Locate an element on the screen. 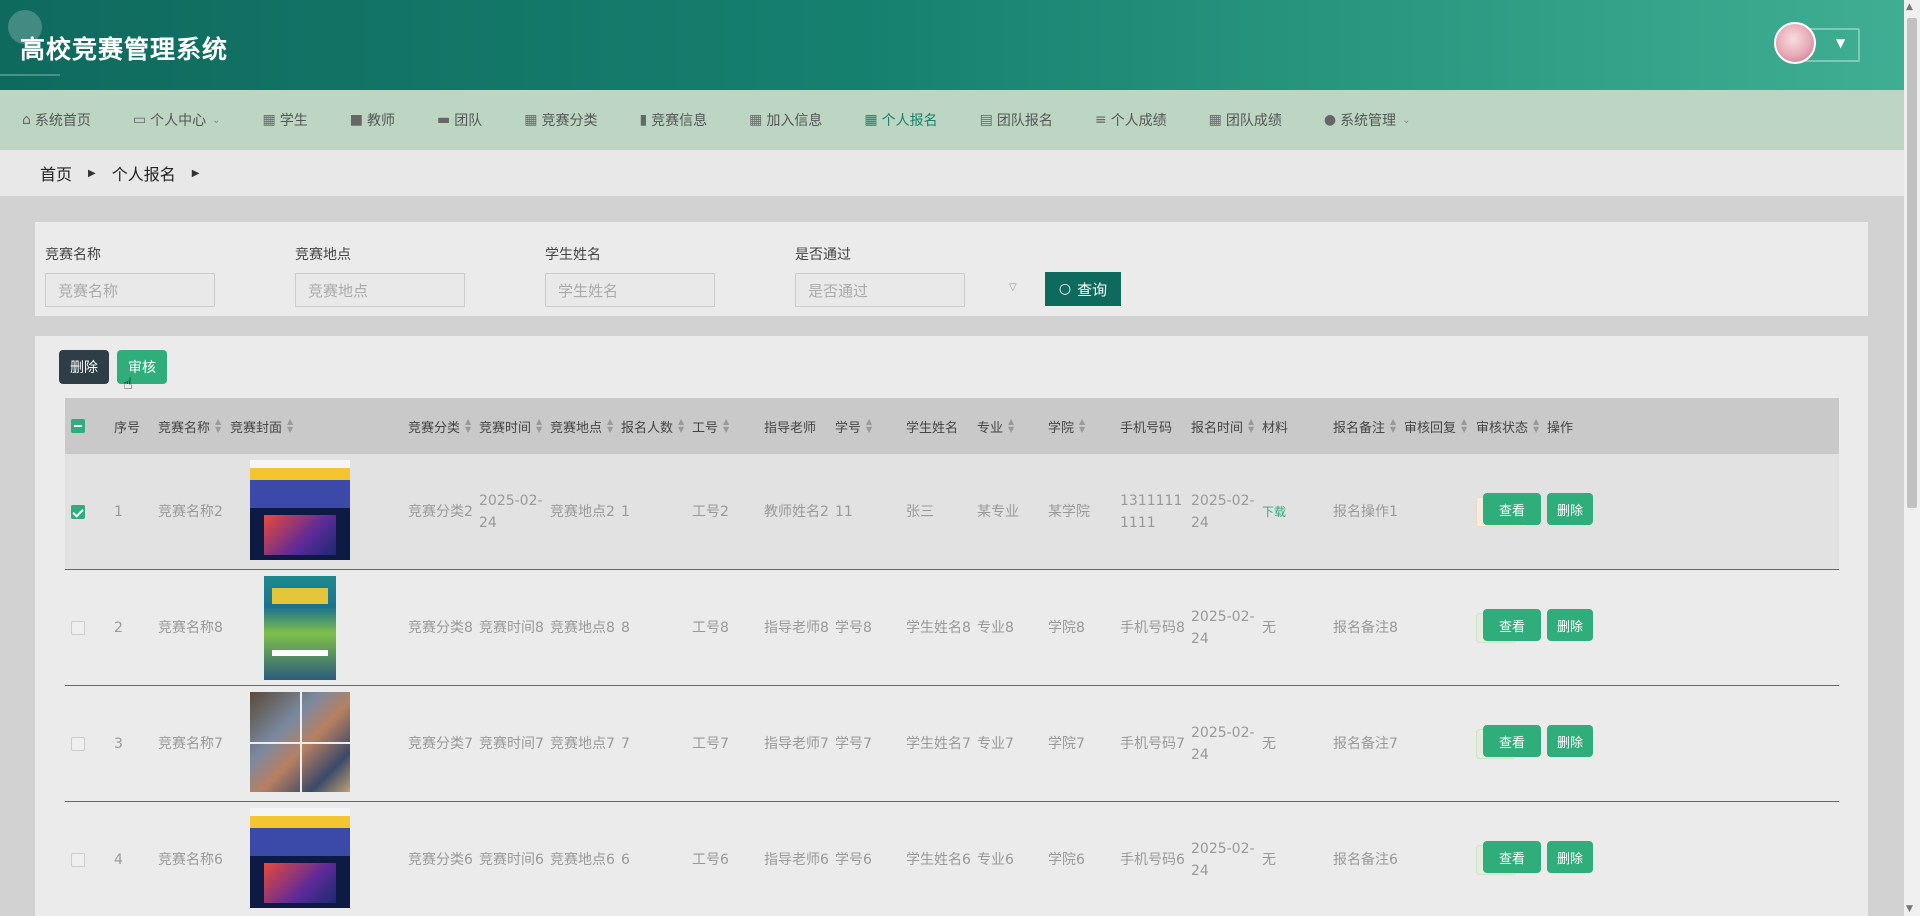 The width and height of the screenshot is (1920, 916). breadcrumb-home: 首页 is located at coordinates (56, 173).